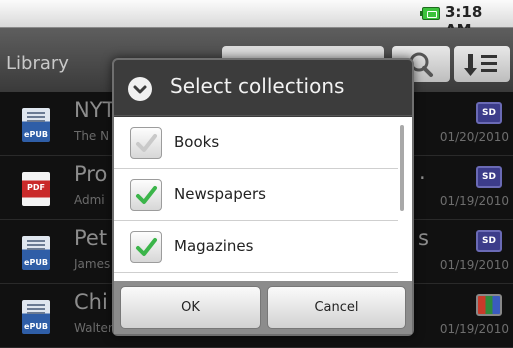 The width and height of the screenshot is (513, 348). What do you see at coordinates (214, 246) in the screenshot?
I see `option-label: Magazines` at bounding box center [214, 246].